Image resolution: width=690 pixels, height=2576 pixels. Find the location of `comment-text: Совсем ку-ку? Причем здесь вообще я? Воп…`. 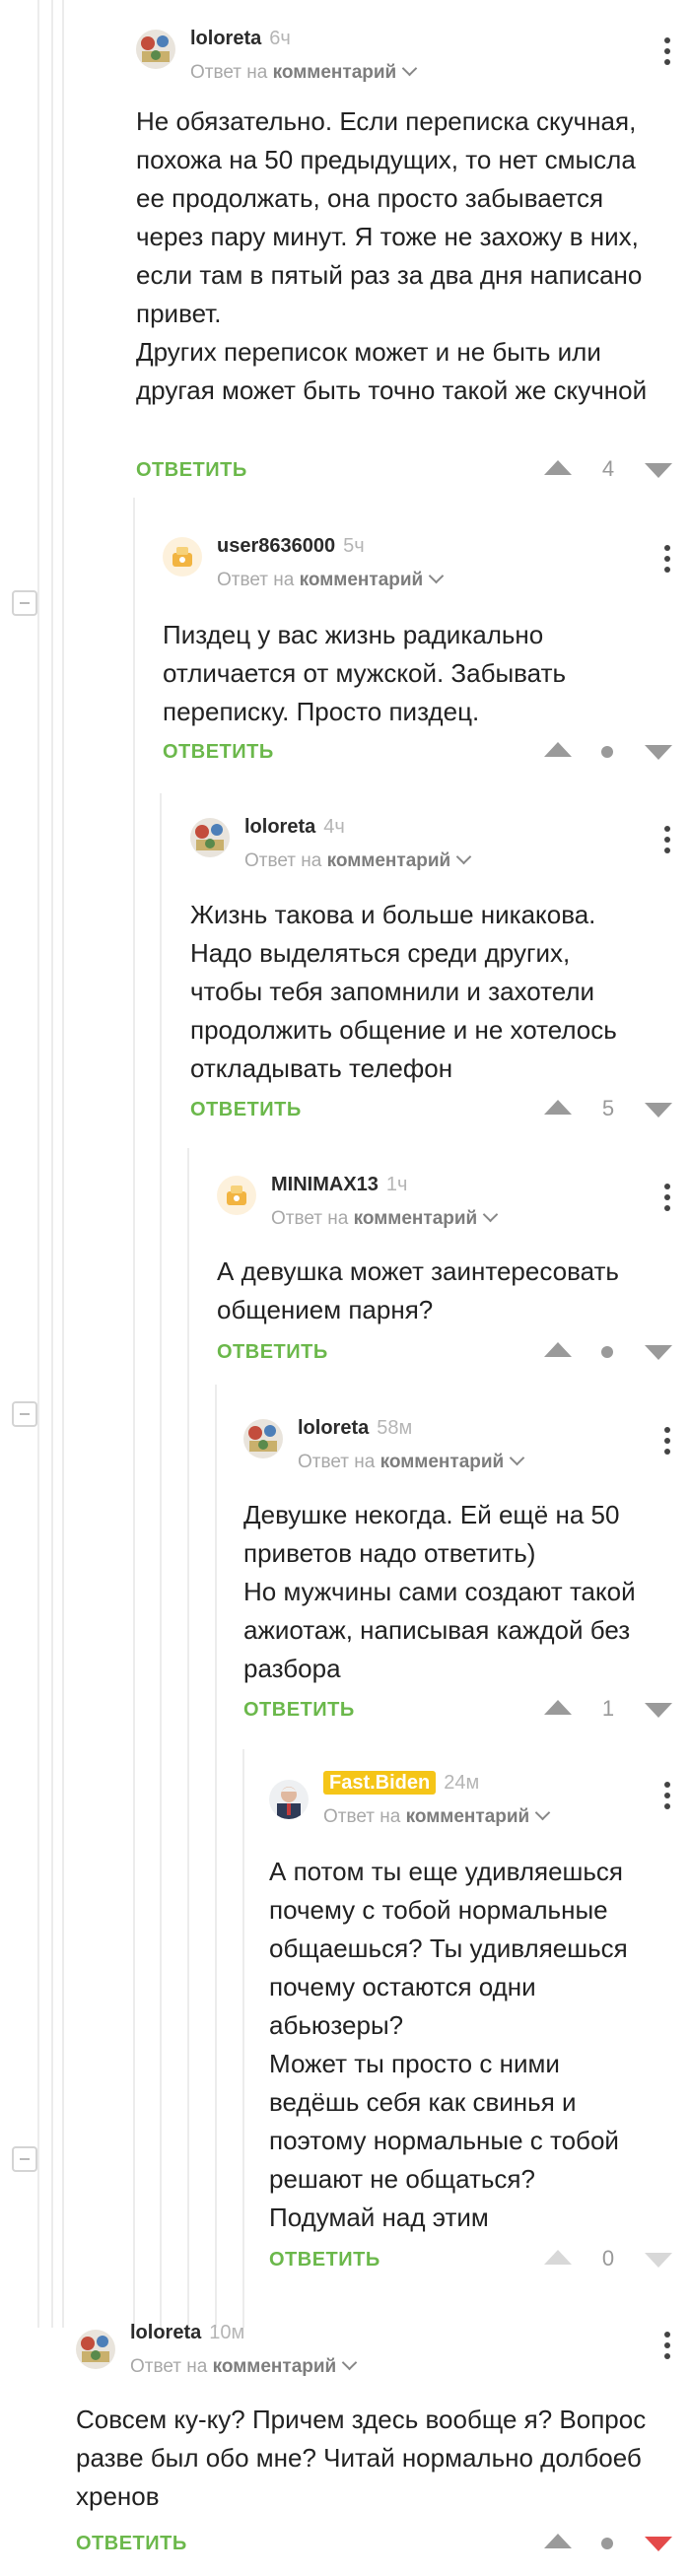

comment-text: Совсем ку-ку? Причем здесь вообще я? Воп… is located at coordinates (362, 2458).